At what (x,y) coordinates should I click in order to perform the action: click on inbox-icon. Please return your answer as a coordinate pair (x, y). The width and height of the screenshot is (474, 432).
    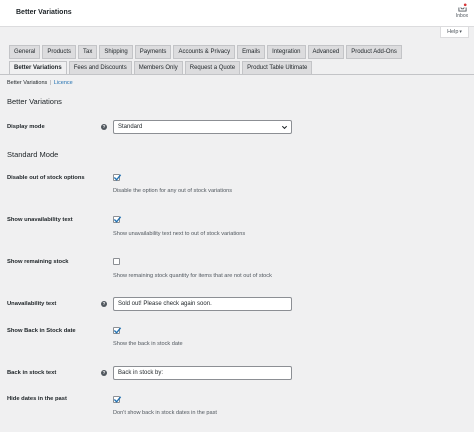
    Looking at the image, I should click on (462, 7).